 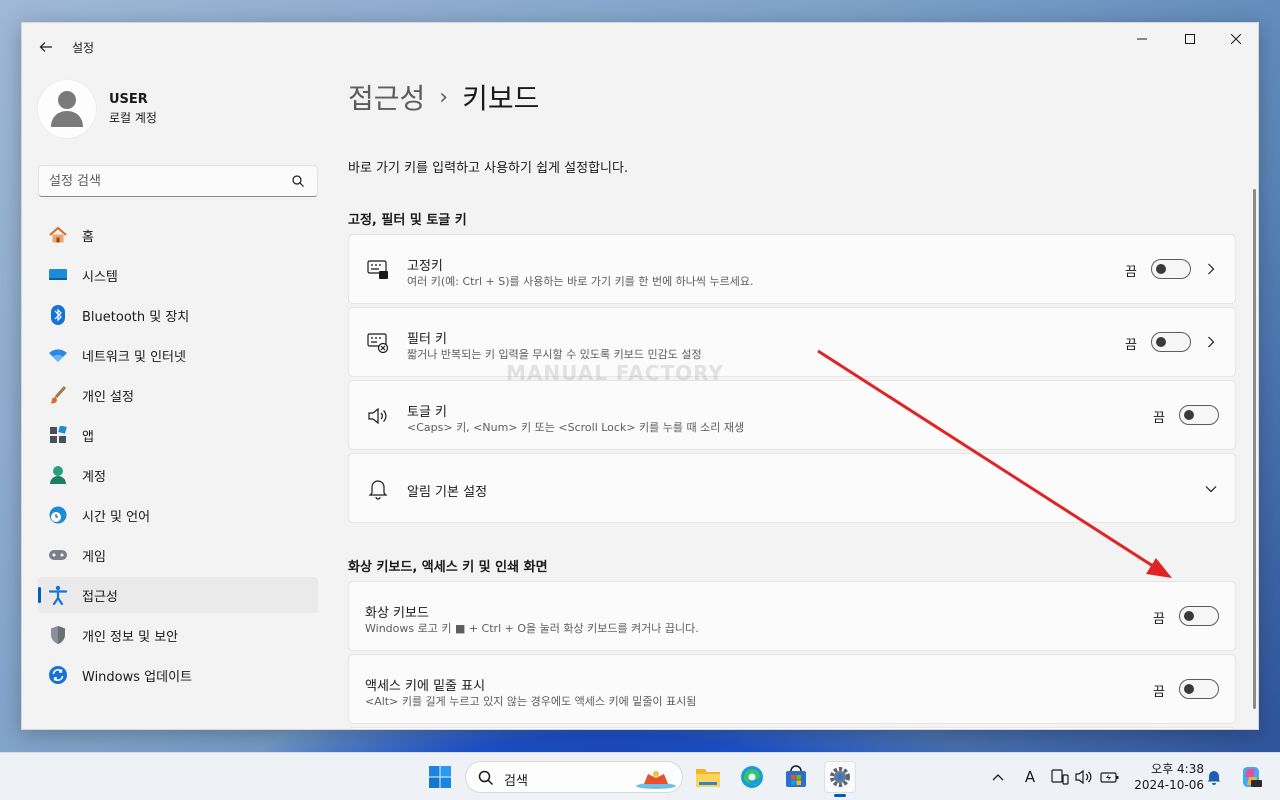 I want to click on start-button, so click(x=440, y=777).